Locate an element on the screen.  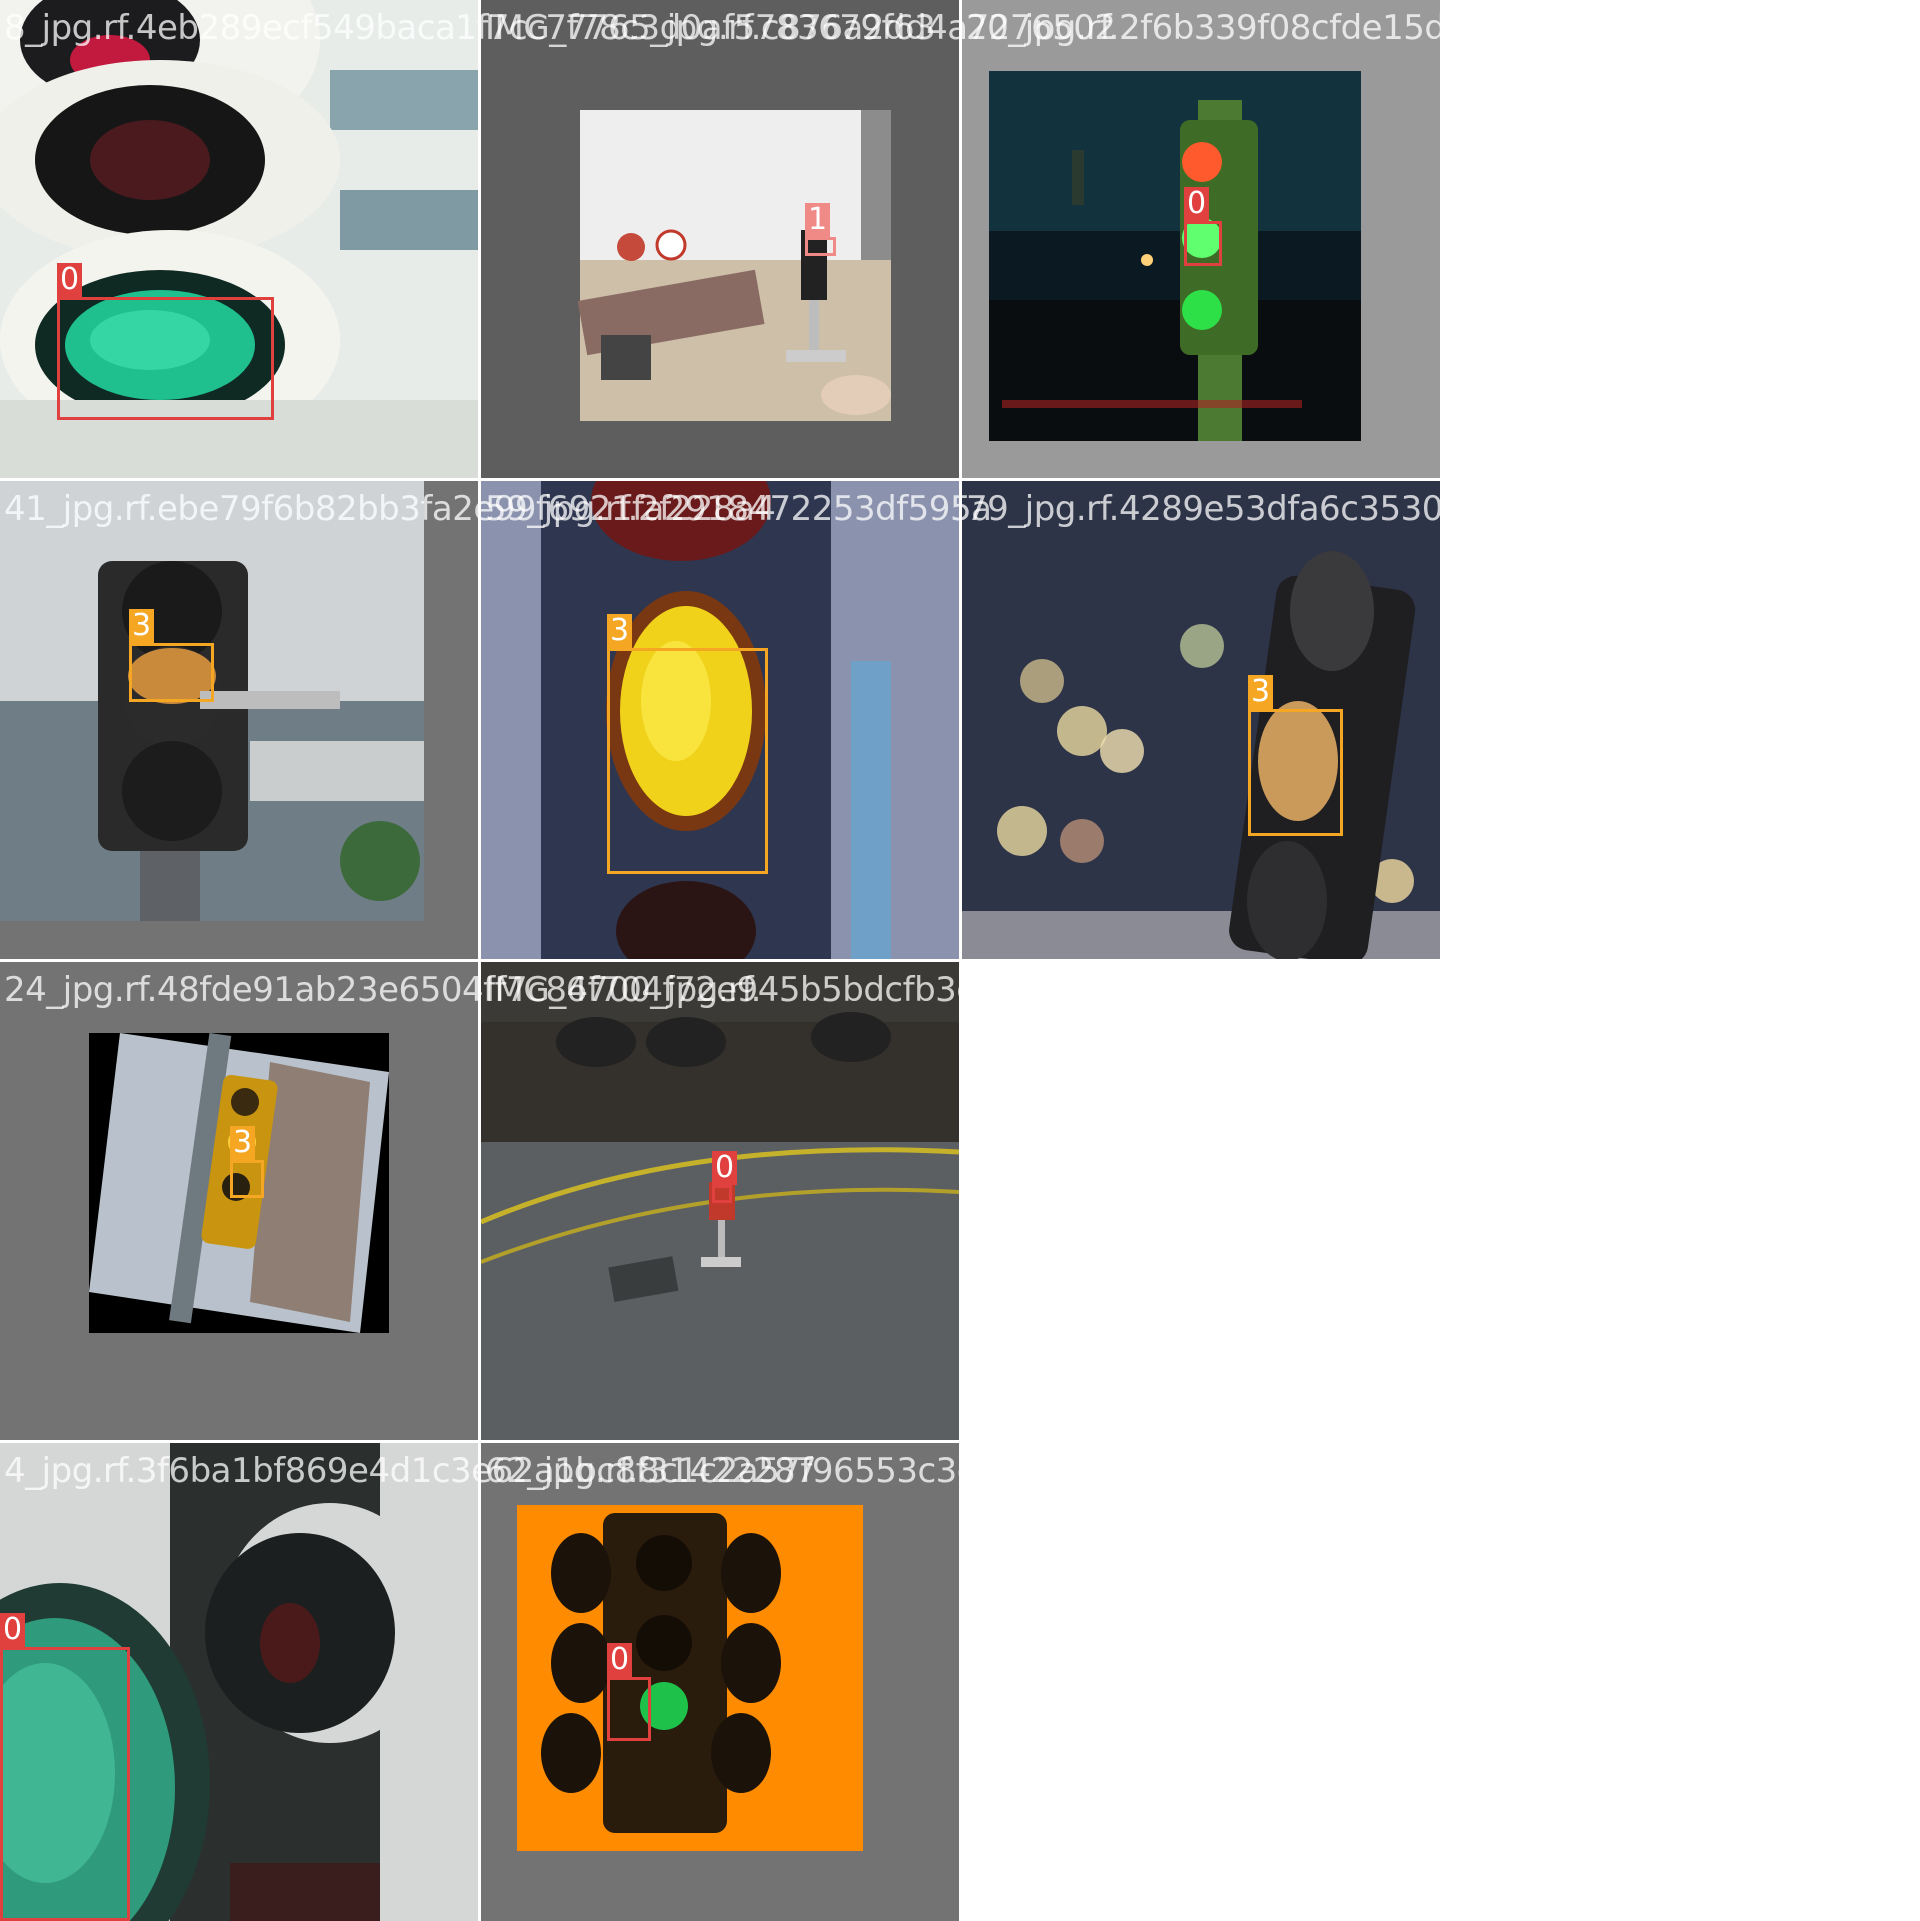
tile-3-image: 0 is located at coordinates (1201, 239).